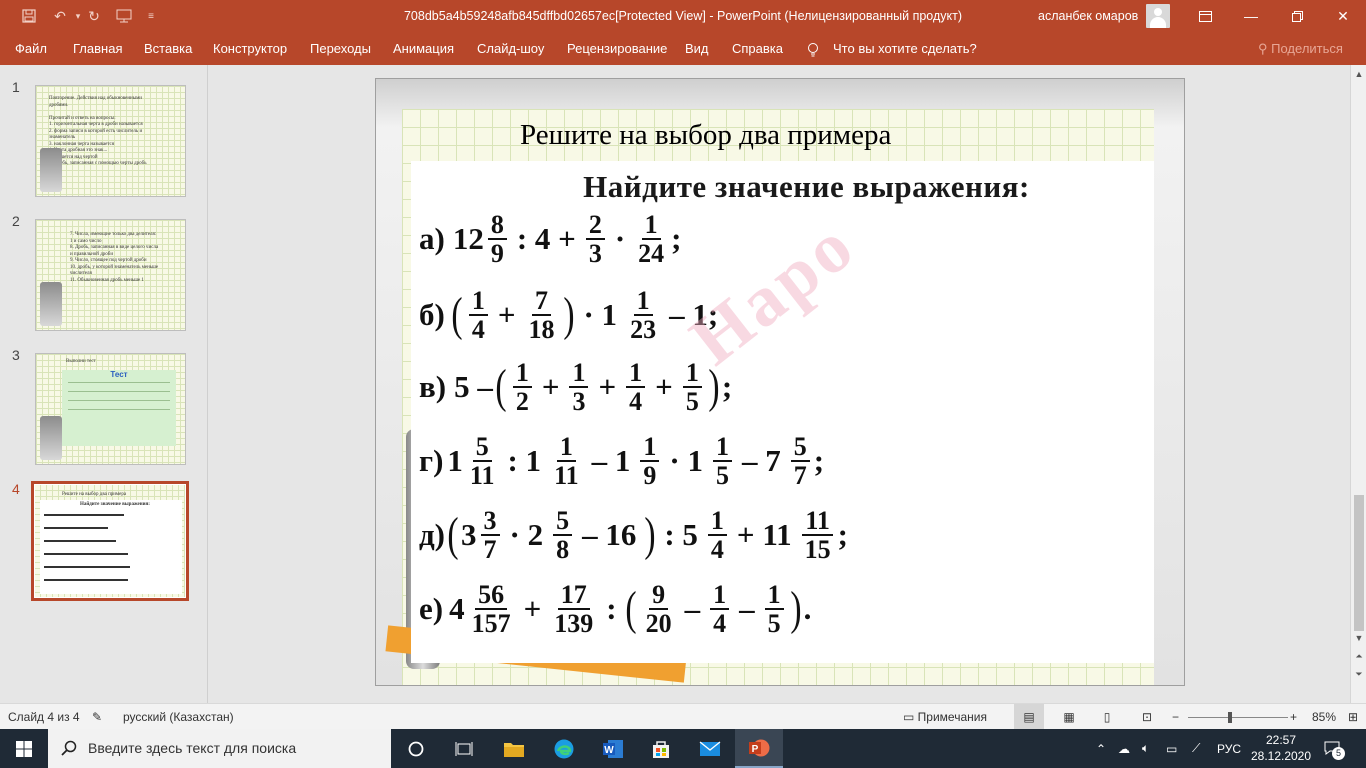 This screenshot has width=1366, height=768. Describe the element at coordinates (1281, 748) in the screenshot. I see `system-clock: 22:57 28.12.2020` at that location.